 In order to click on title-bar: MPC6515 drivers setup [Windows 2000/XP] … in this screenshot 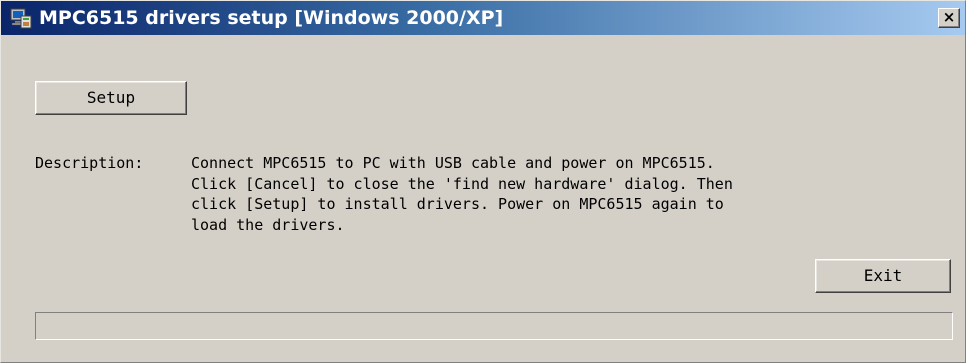, I will do `click(483, 18)`.